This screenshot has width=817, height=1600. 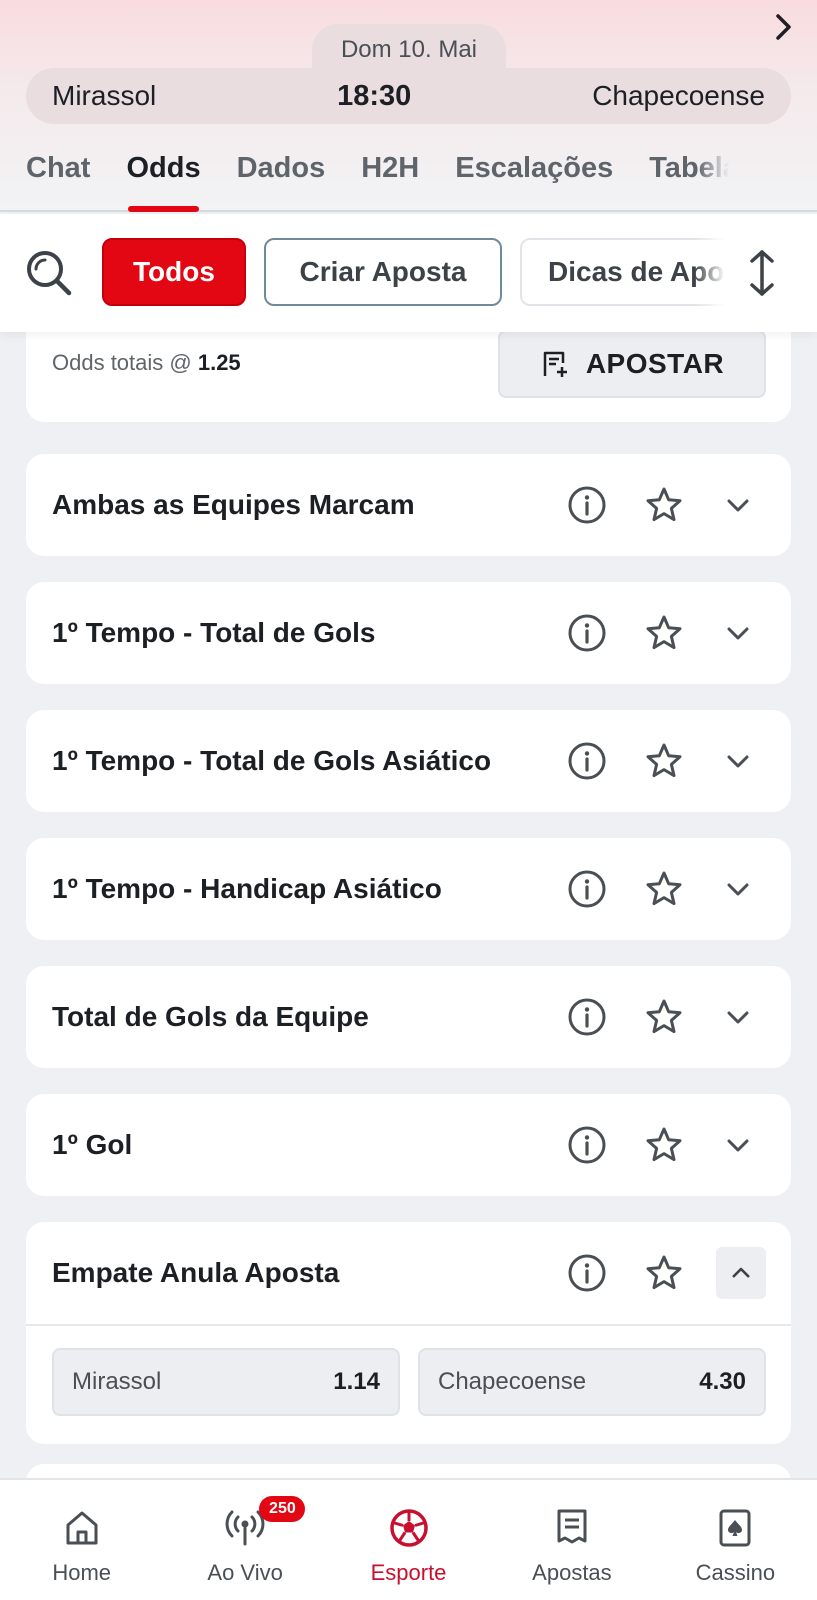 I want to click on market-card: 1º Gol, so click(x=408, y=1145).